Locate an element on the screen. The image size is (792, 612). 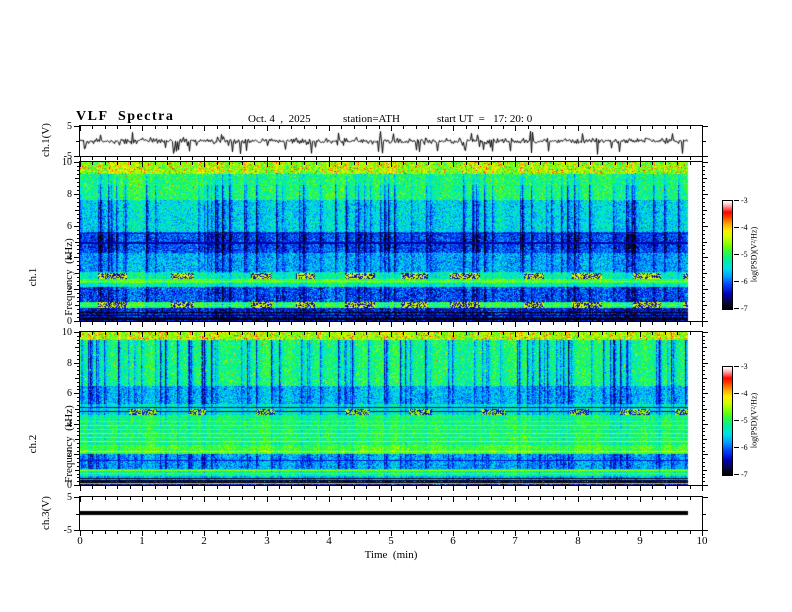
x-tick-label: 0 is located at coordinates (80, 541).